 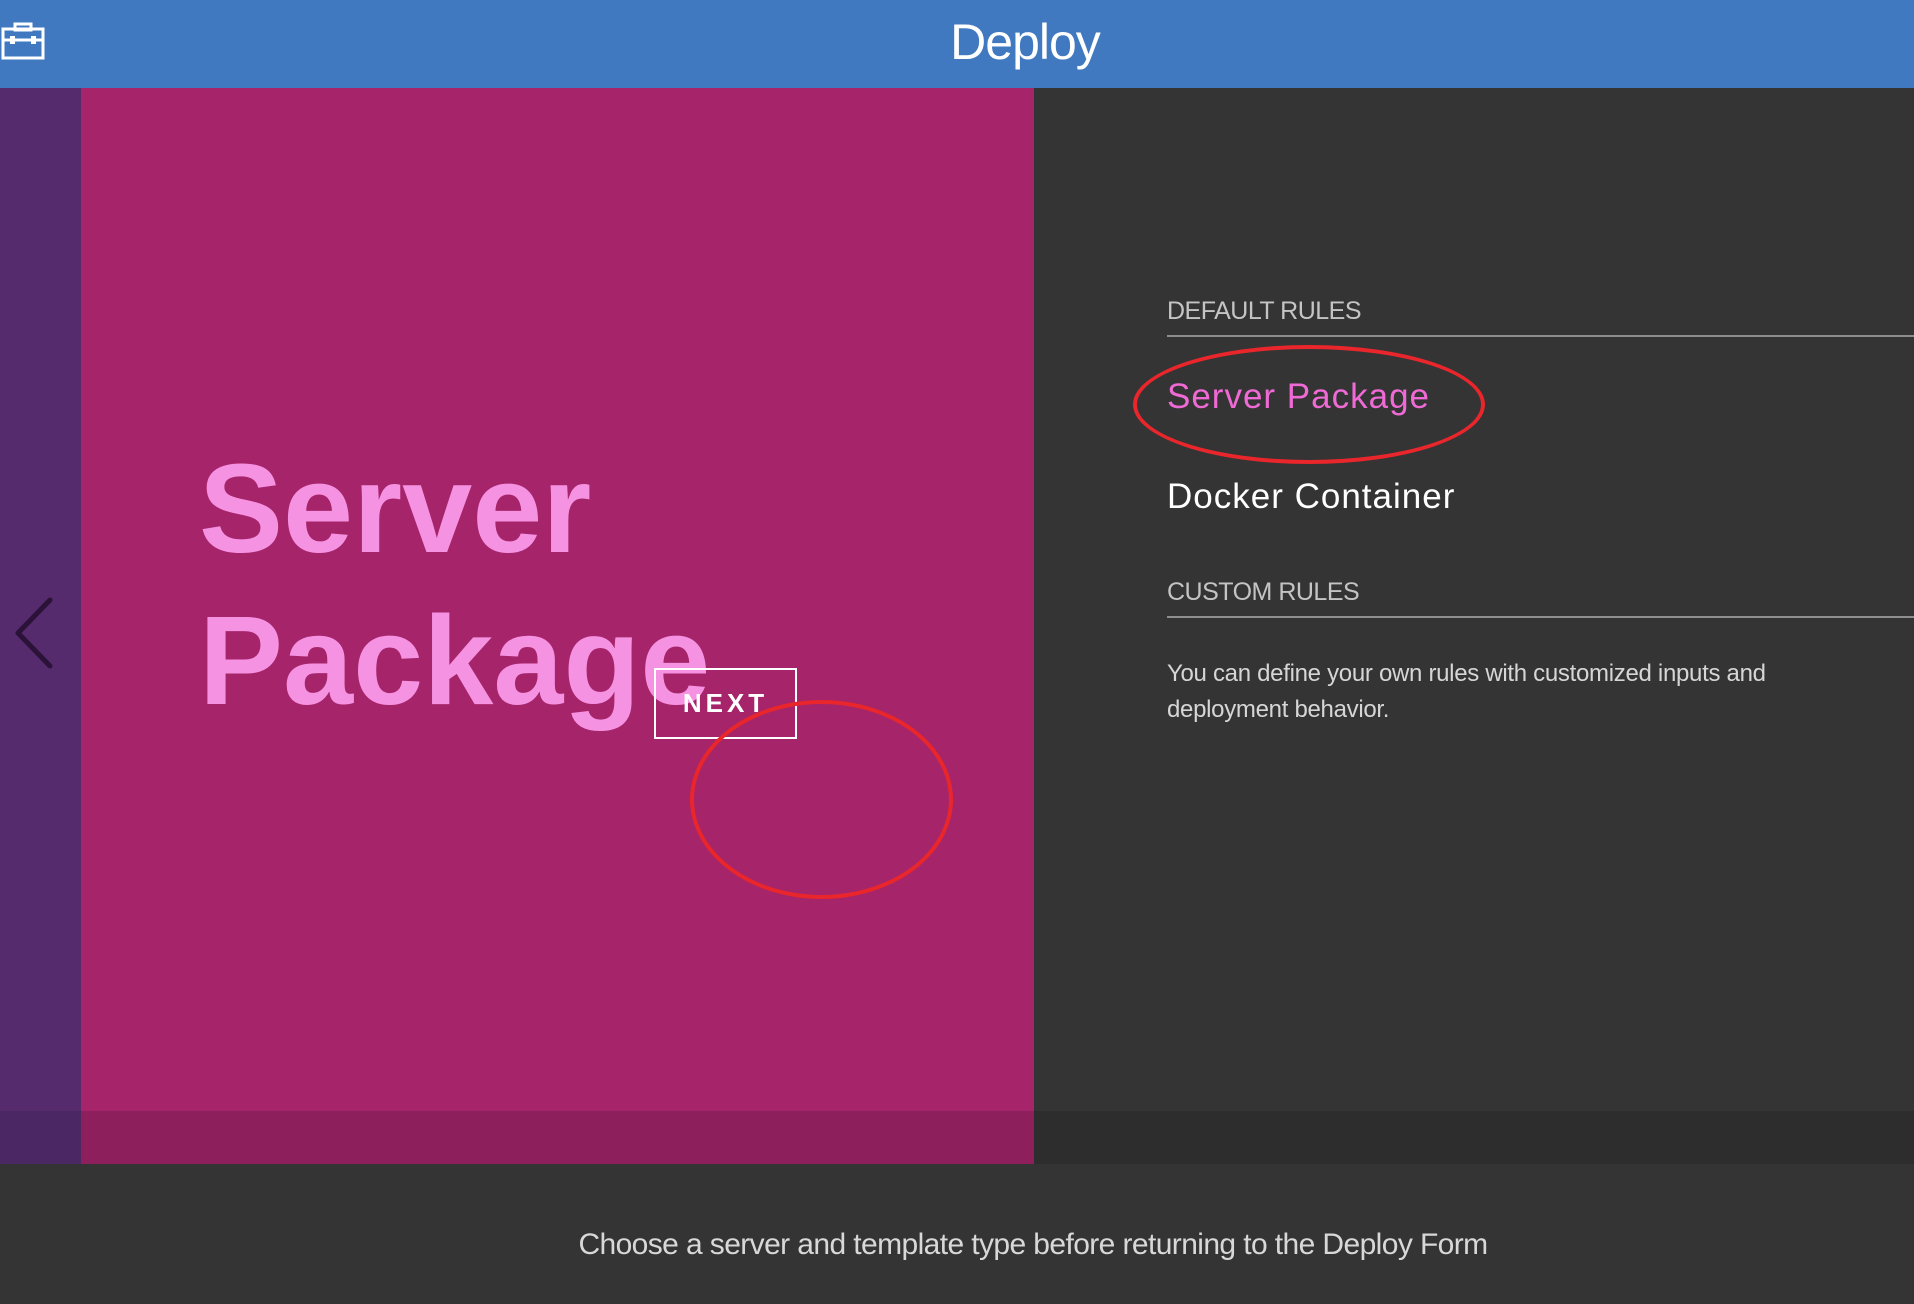 What do you see at coordinates (454, 585) in the screenshot?
I see `hero-title: Server Package` at bounding box center [454, 585].